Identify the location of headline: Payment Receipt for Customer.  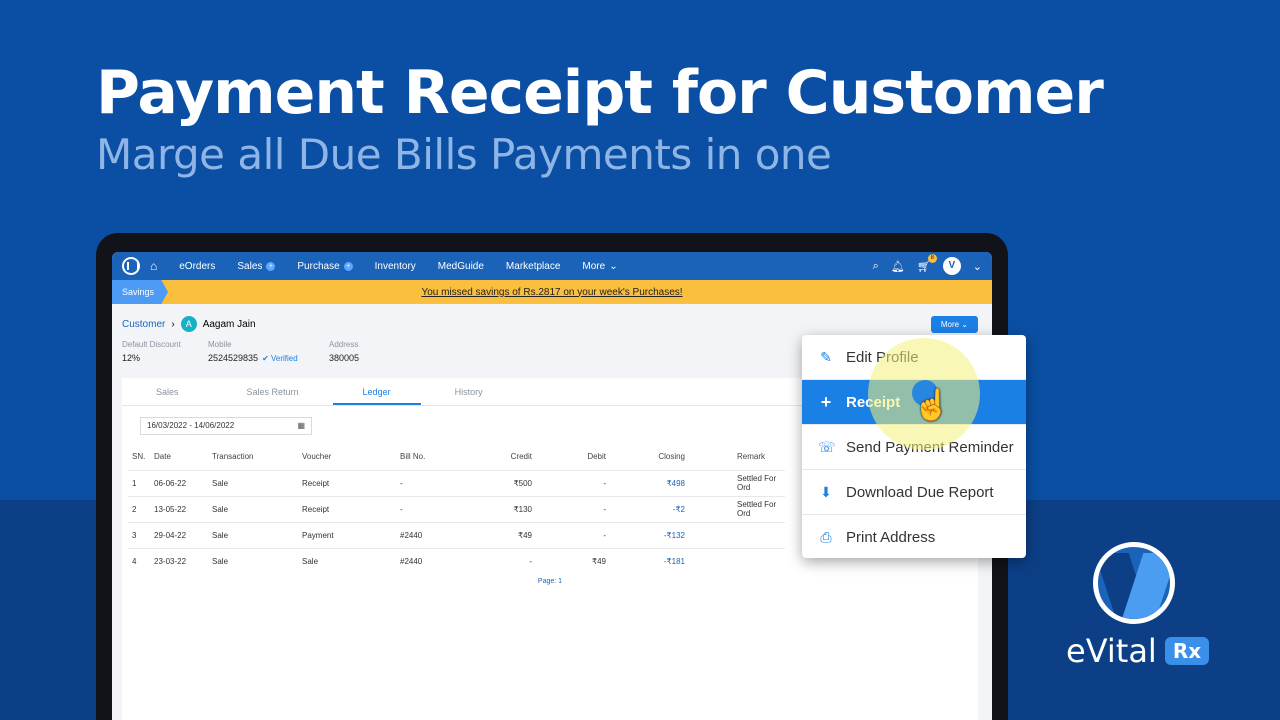
(600, 93).